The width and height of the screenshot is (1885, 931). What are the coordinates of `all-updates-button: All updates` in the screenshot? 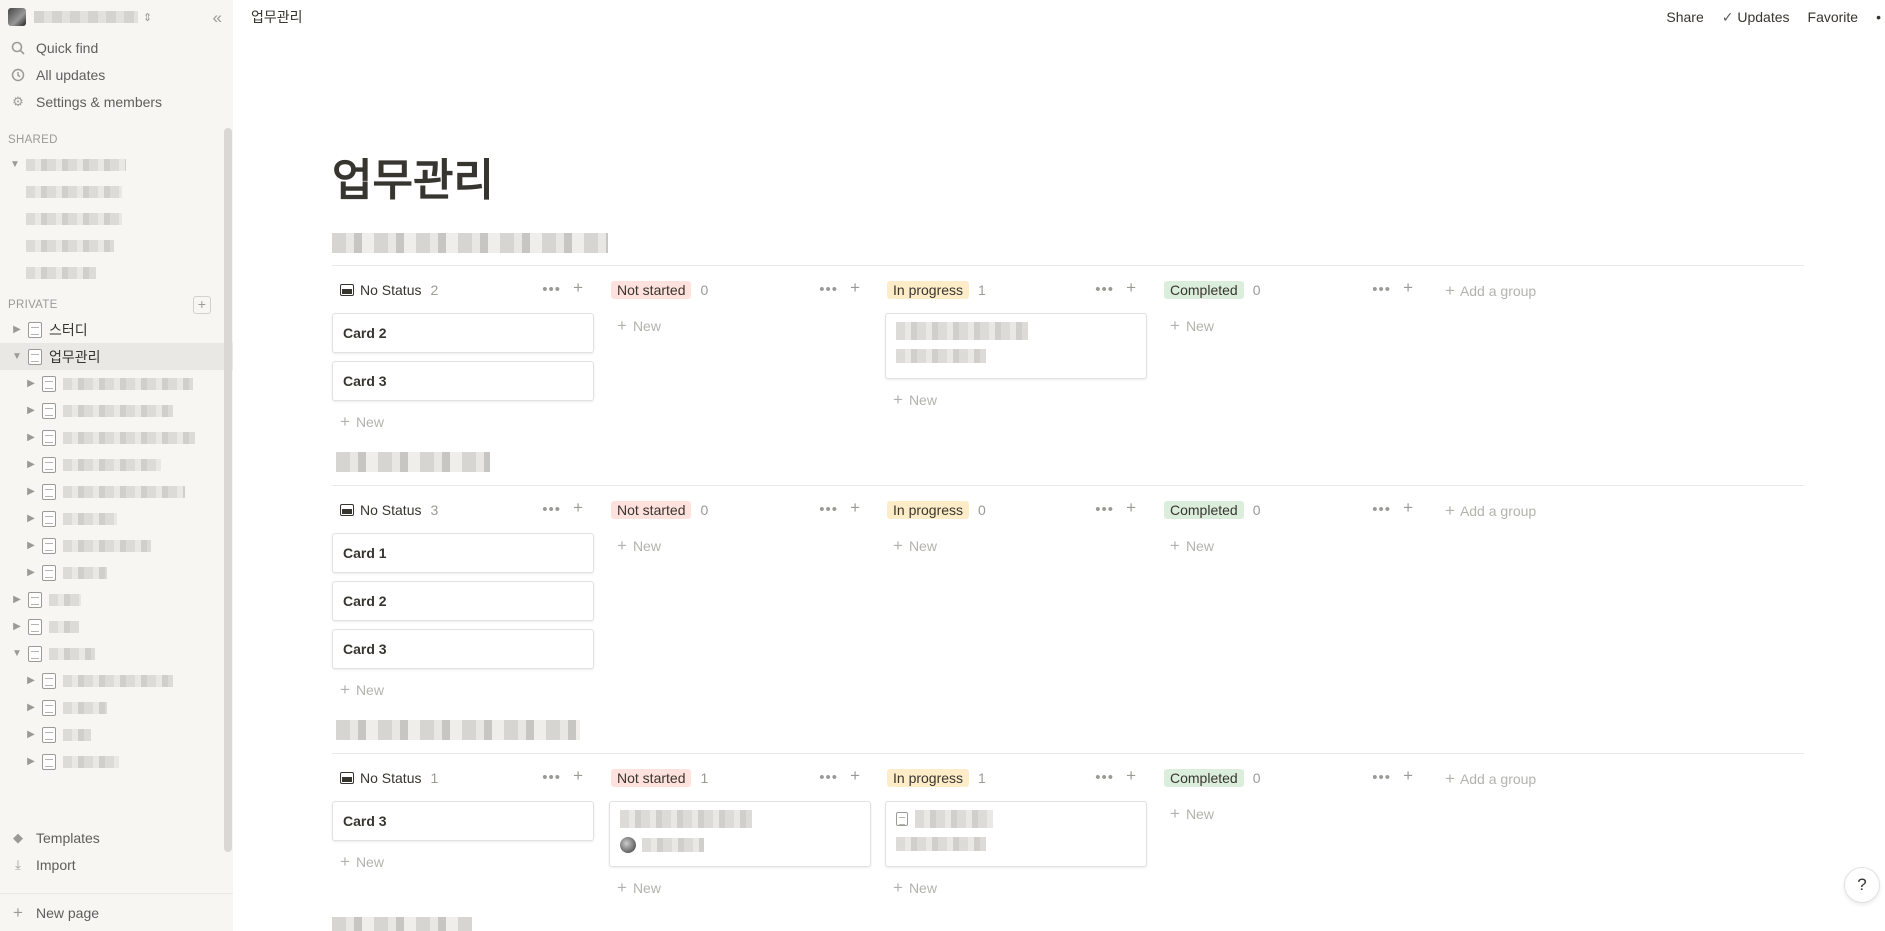 It's located at (116, 74).